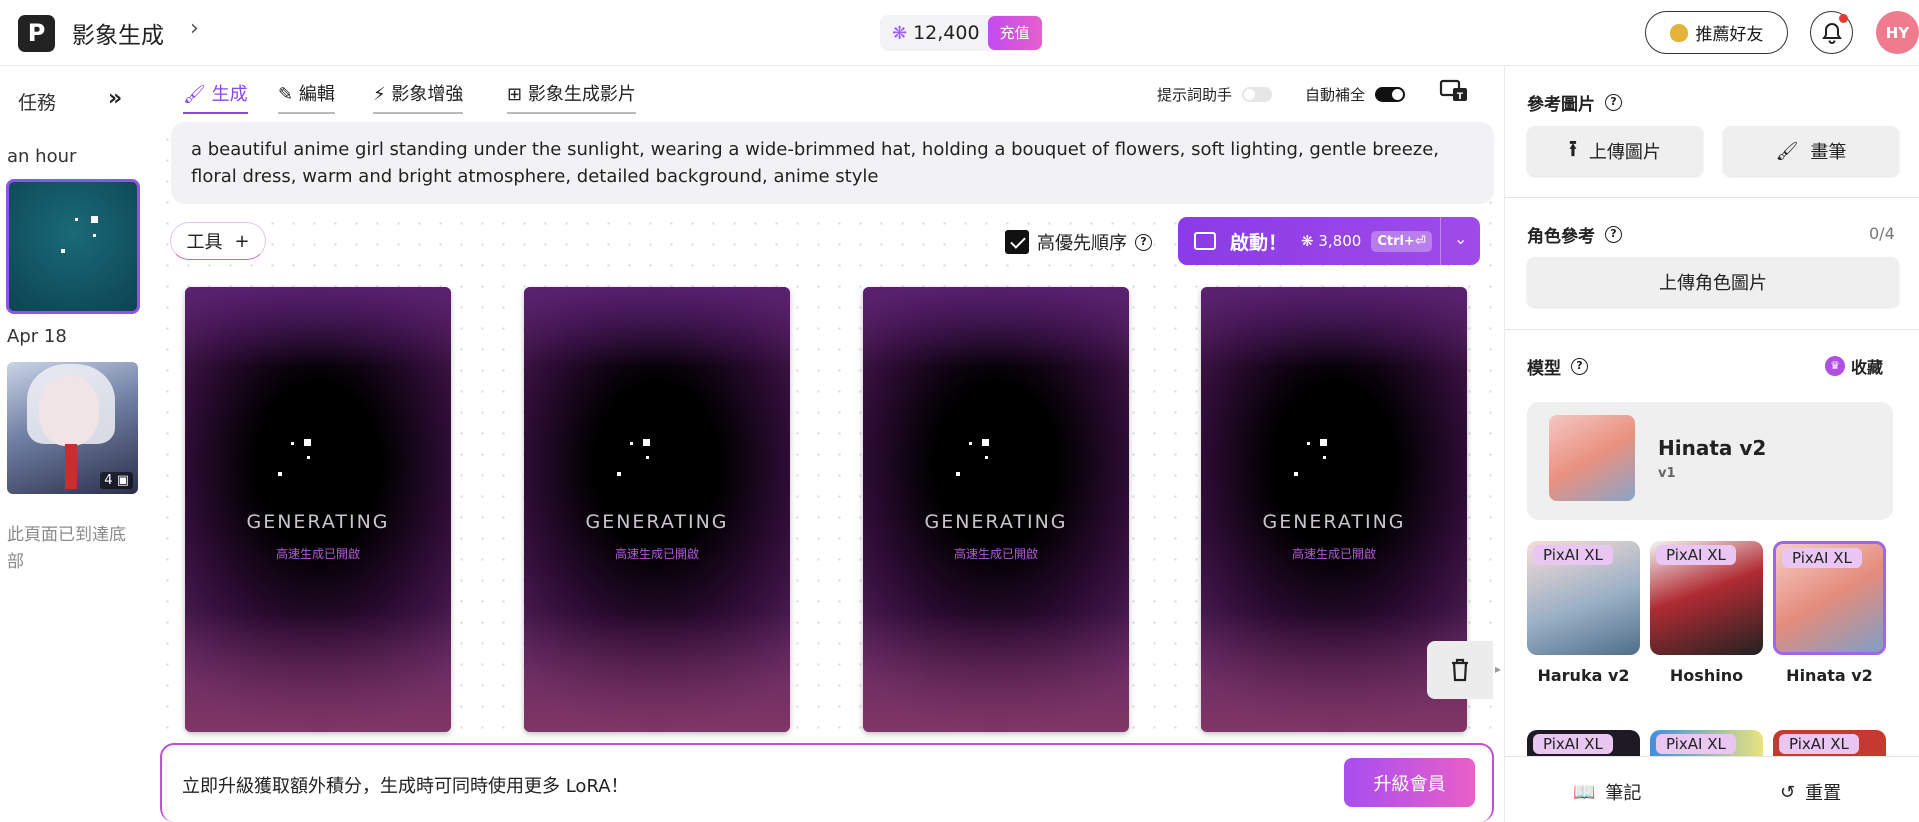 The height and width of the screenshot is (822, 1919). What do you see at coordinates (36, 33) in the screenshot?
I see `app-logo: P` at bounding box center [36, 33].